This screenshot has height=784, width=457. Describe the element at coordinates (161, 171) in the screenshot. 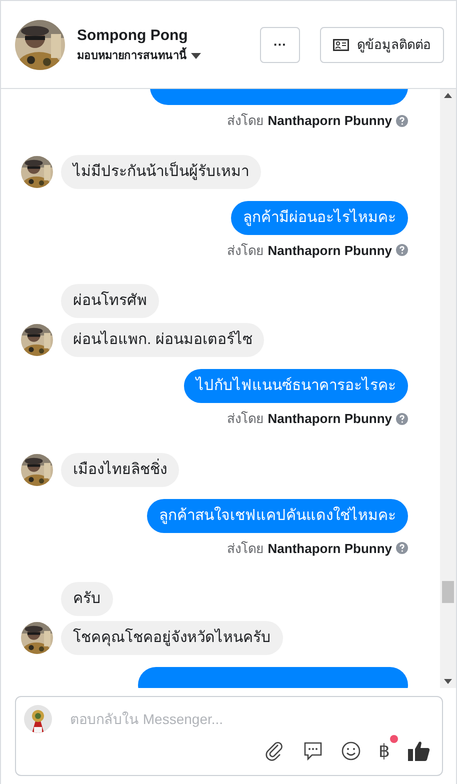

I see `message-bubble: ไม่มีประกันน้าเป็นผู้รับเหมา` at that location.